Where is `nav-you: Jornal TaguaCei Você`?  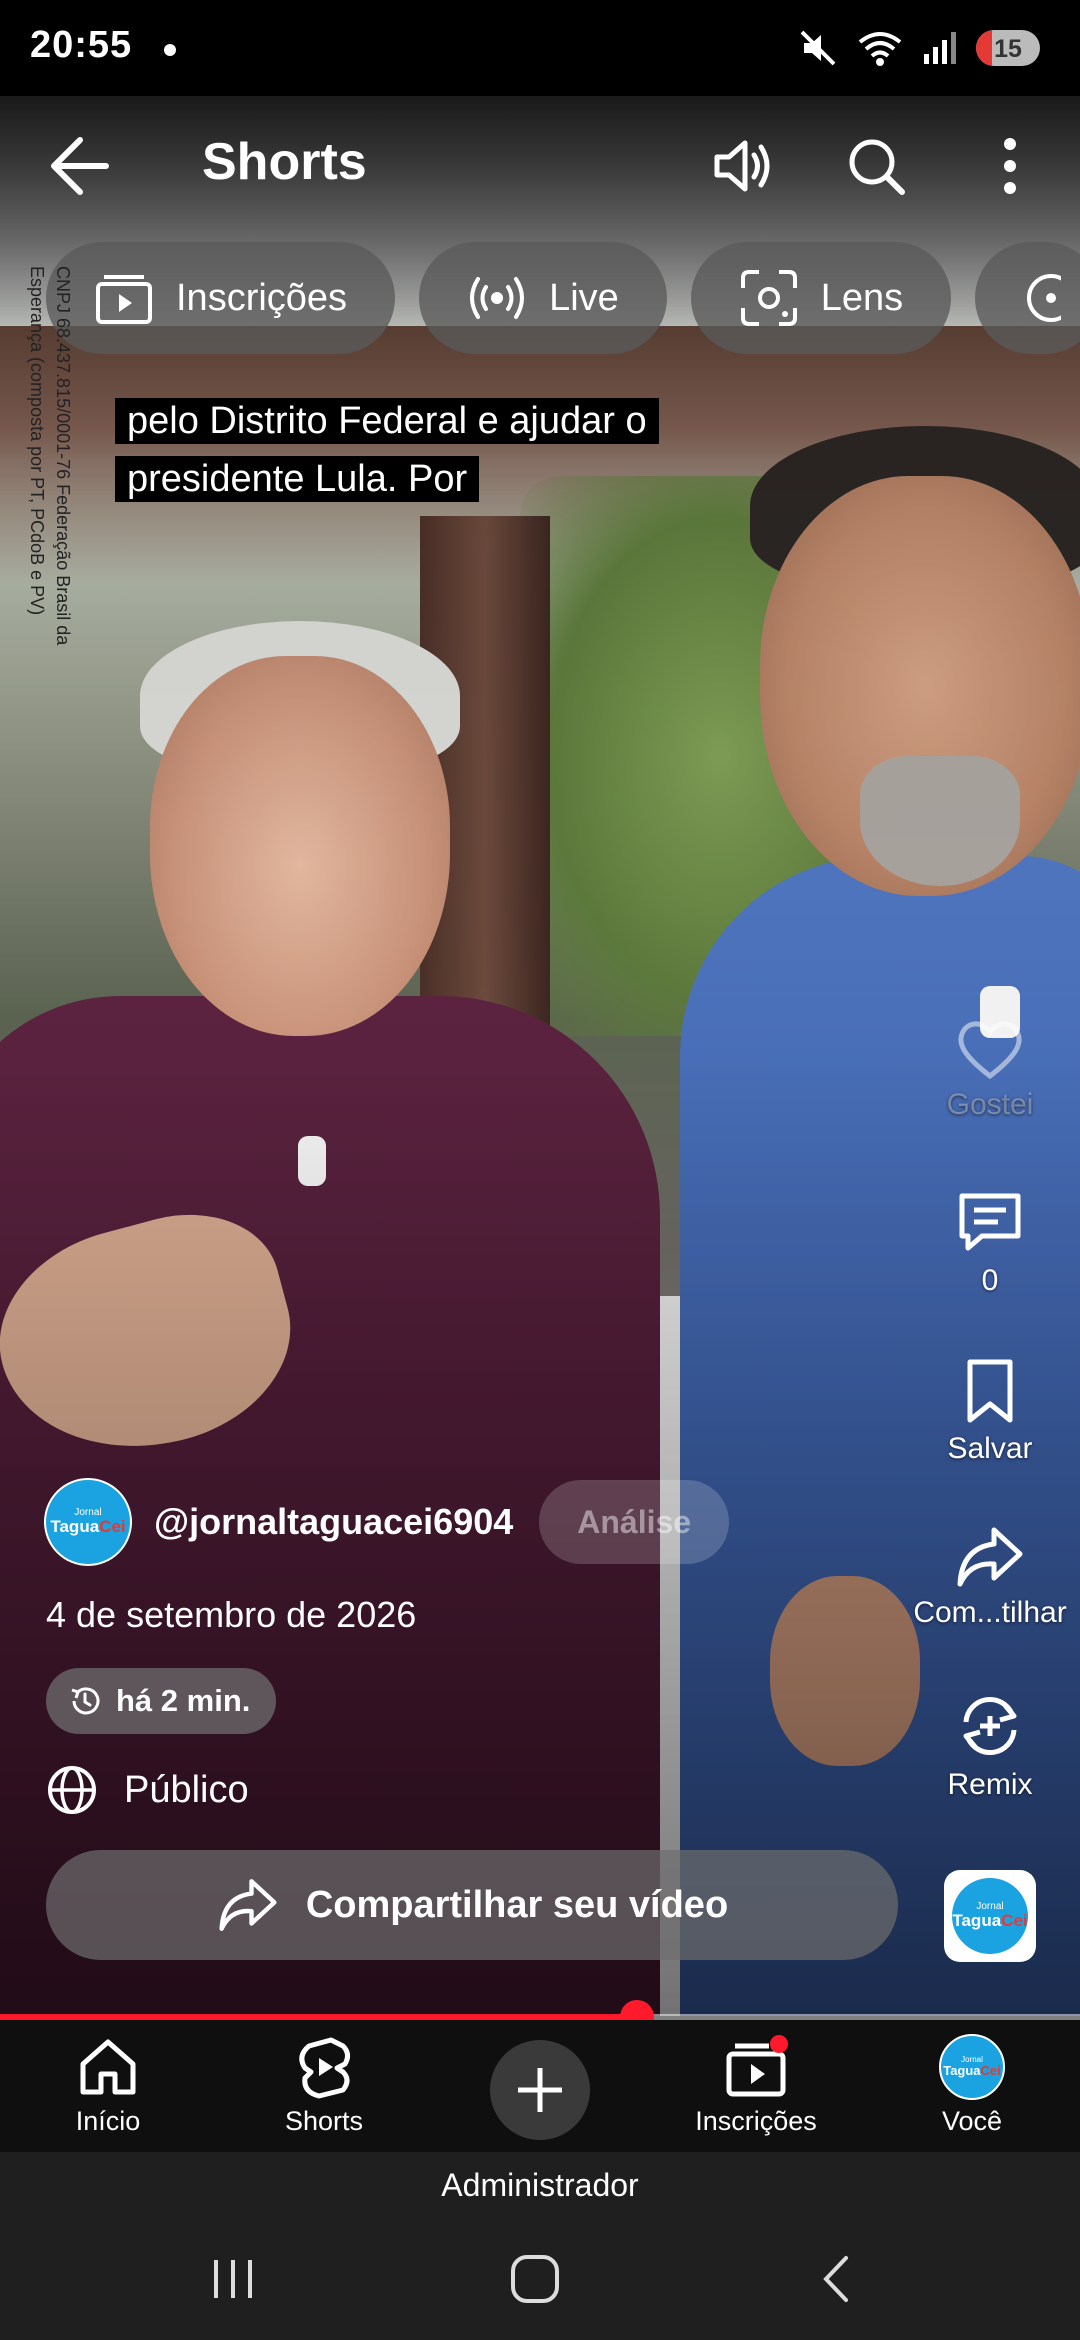
nav-you: Jornal TaguaCei Você is located at coordinates (972, 2085).